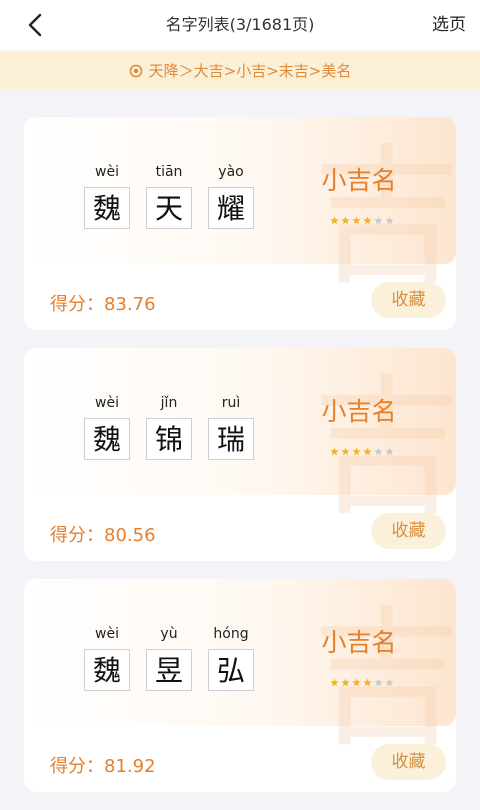  I want to click on pinyin-label: yào, so click(231, 172).